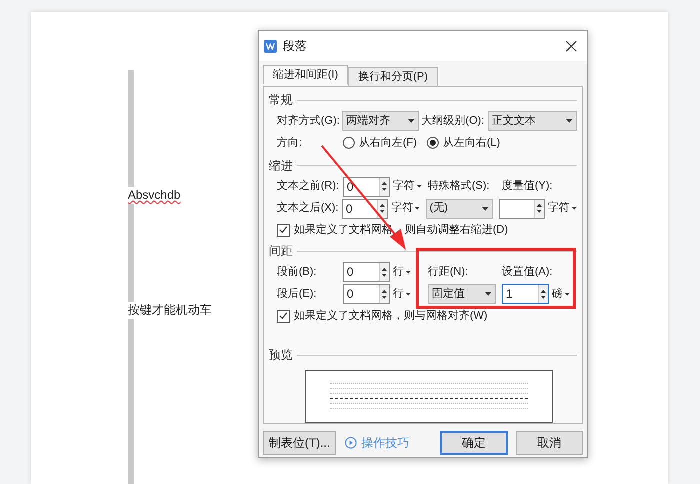 Image resolution: width=700 pixels, height=484 pixels. Describe the element at coordinates (281, 166) in the screenshot. I see `section-heading: 缩进` at that location.